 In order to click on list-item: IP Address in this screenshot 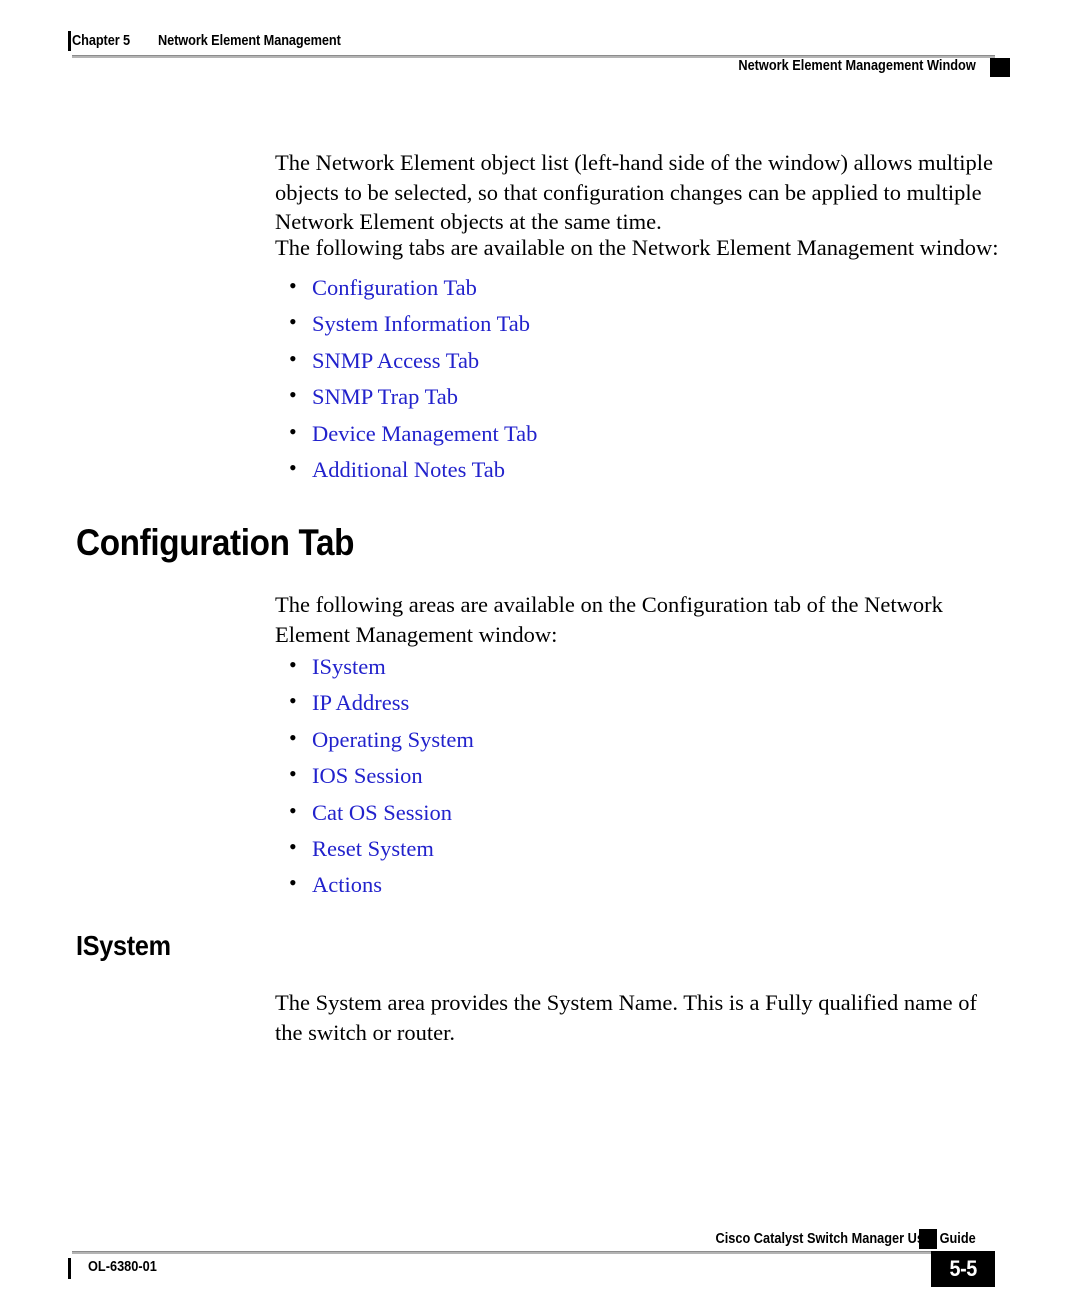, I will do `click(635, 706)`.